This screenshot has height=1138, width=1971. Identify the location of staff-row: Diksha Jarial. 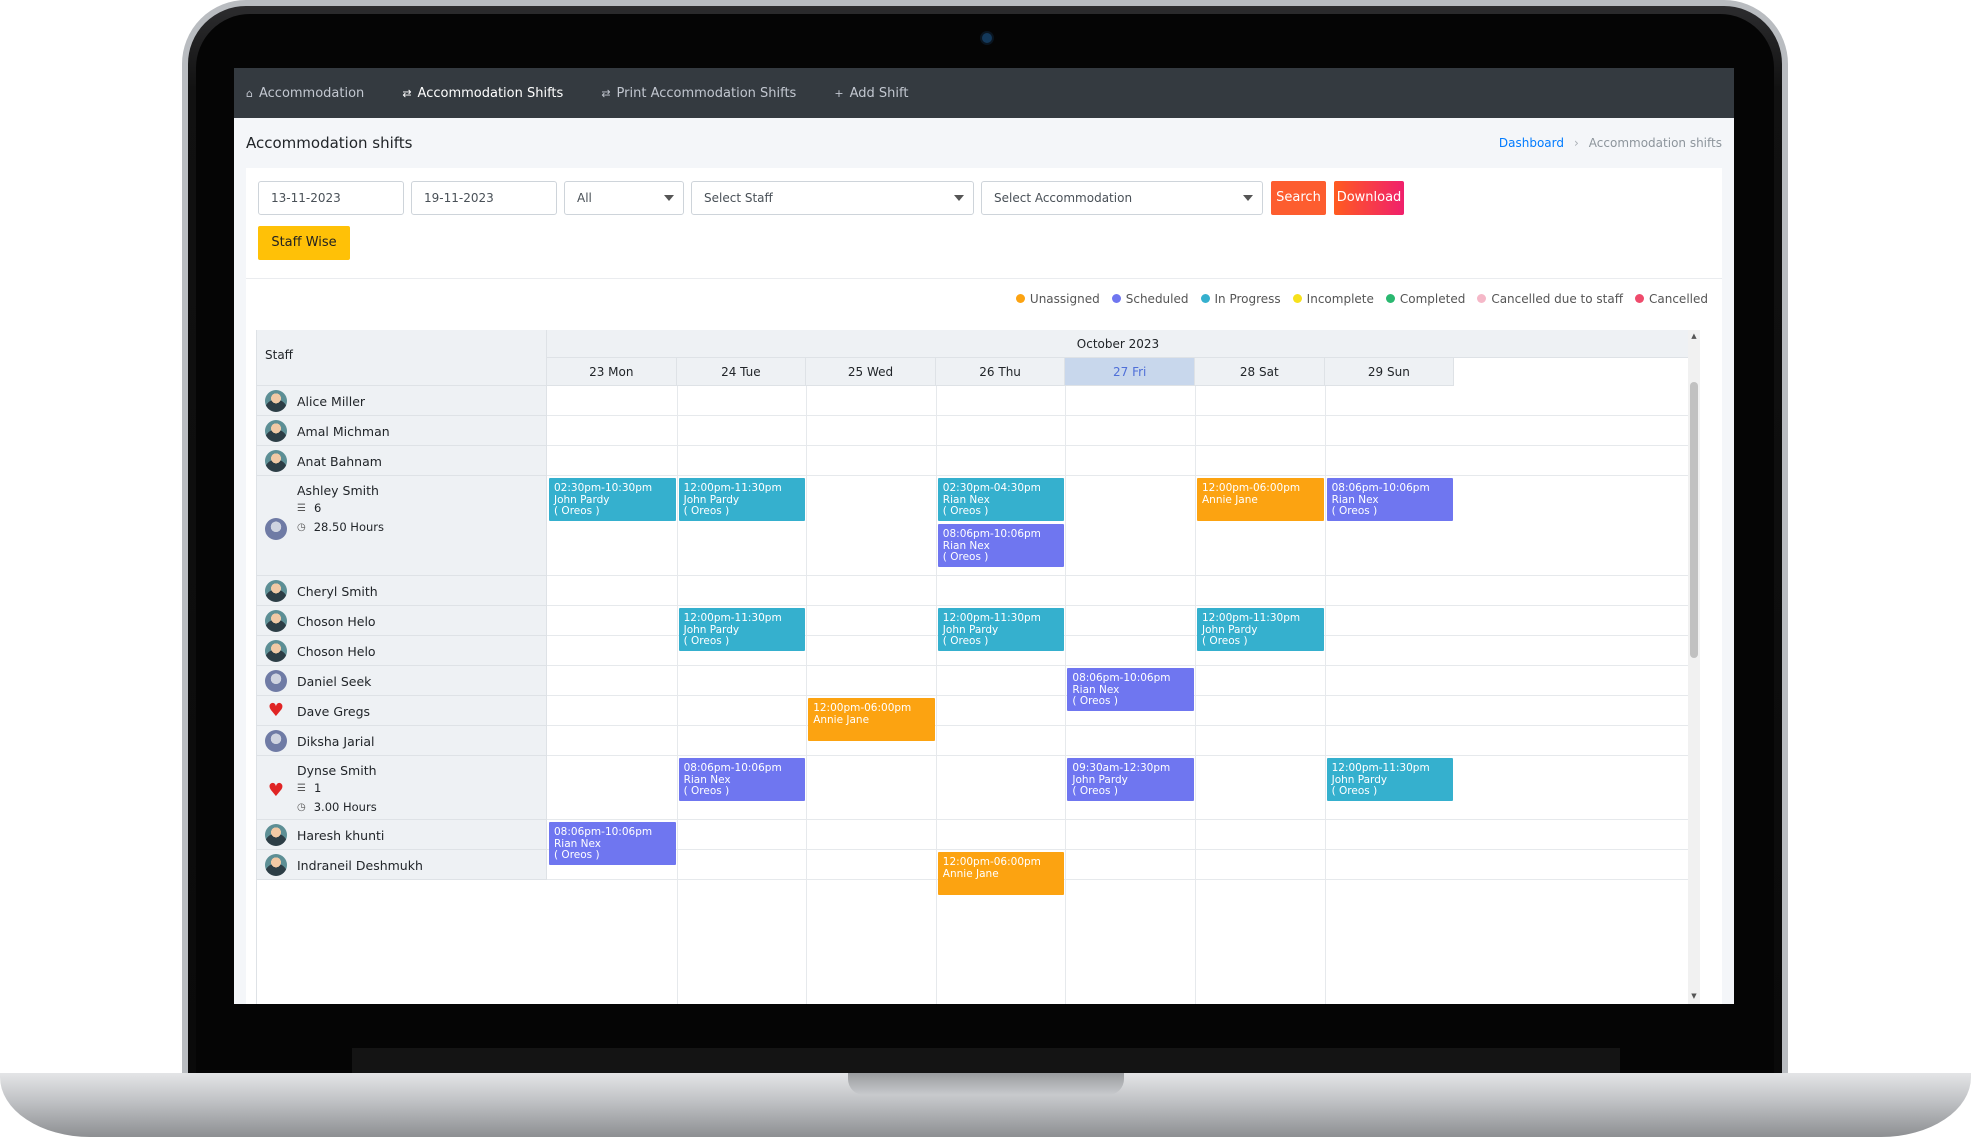
(402, 741).